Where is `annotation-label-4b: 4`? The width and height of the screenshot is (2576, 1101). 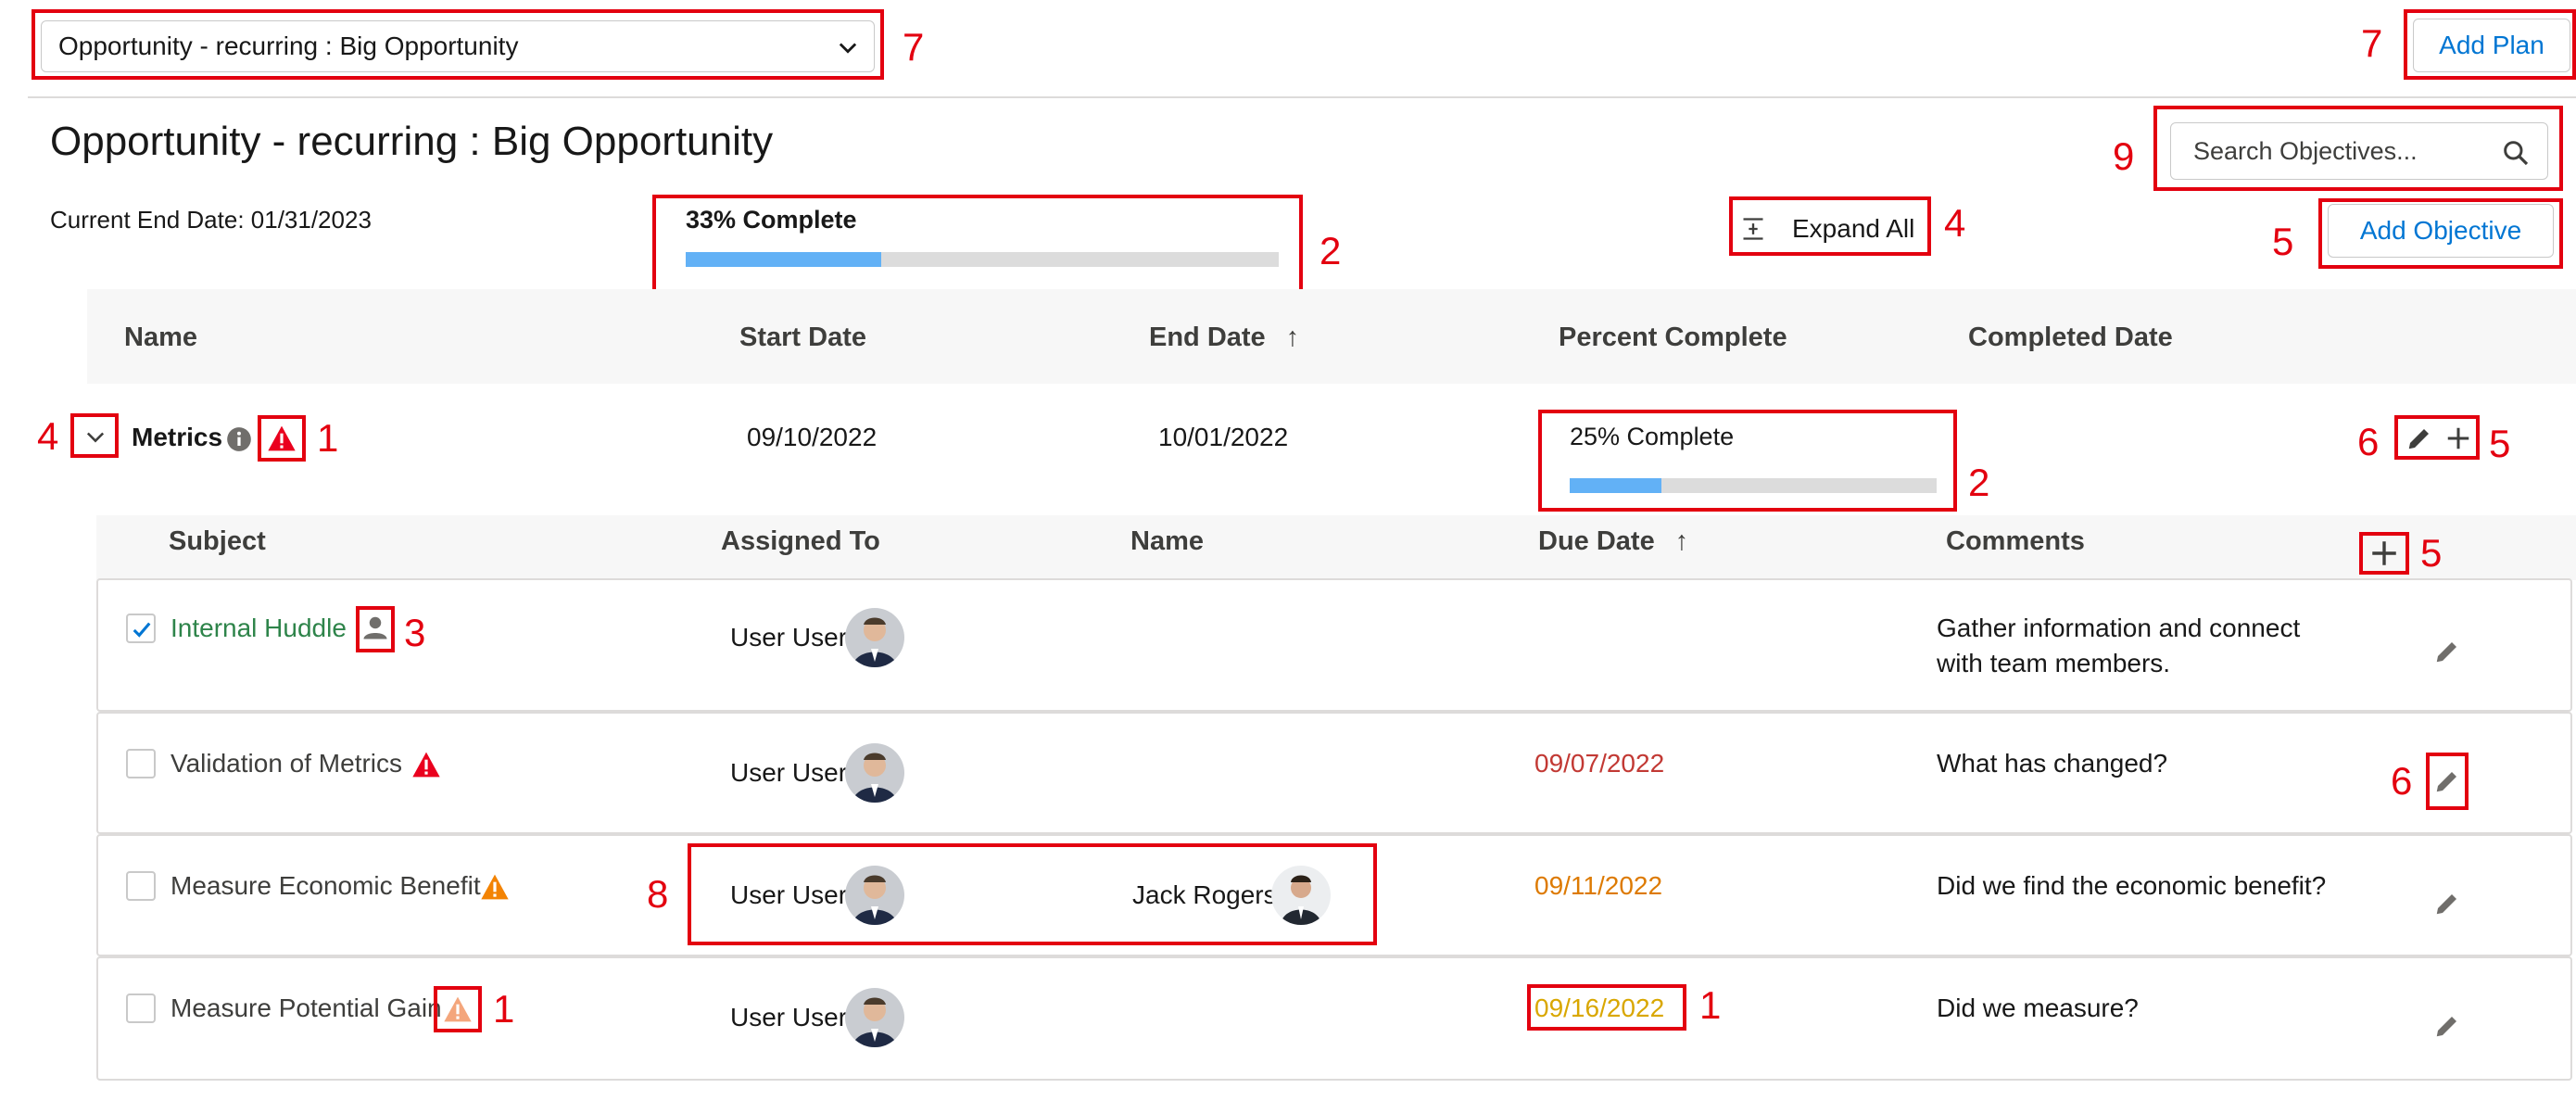
annotation-label-4b: 4 is located at coordinates (48, 436).